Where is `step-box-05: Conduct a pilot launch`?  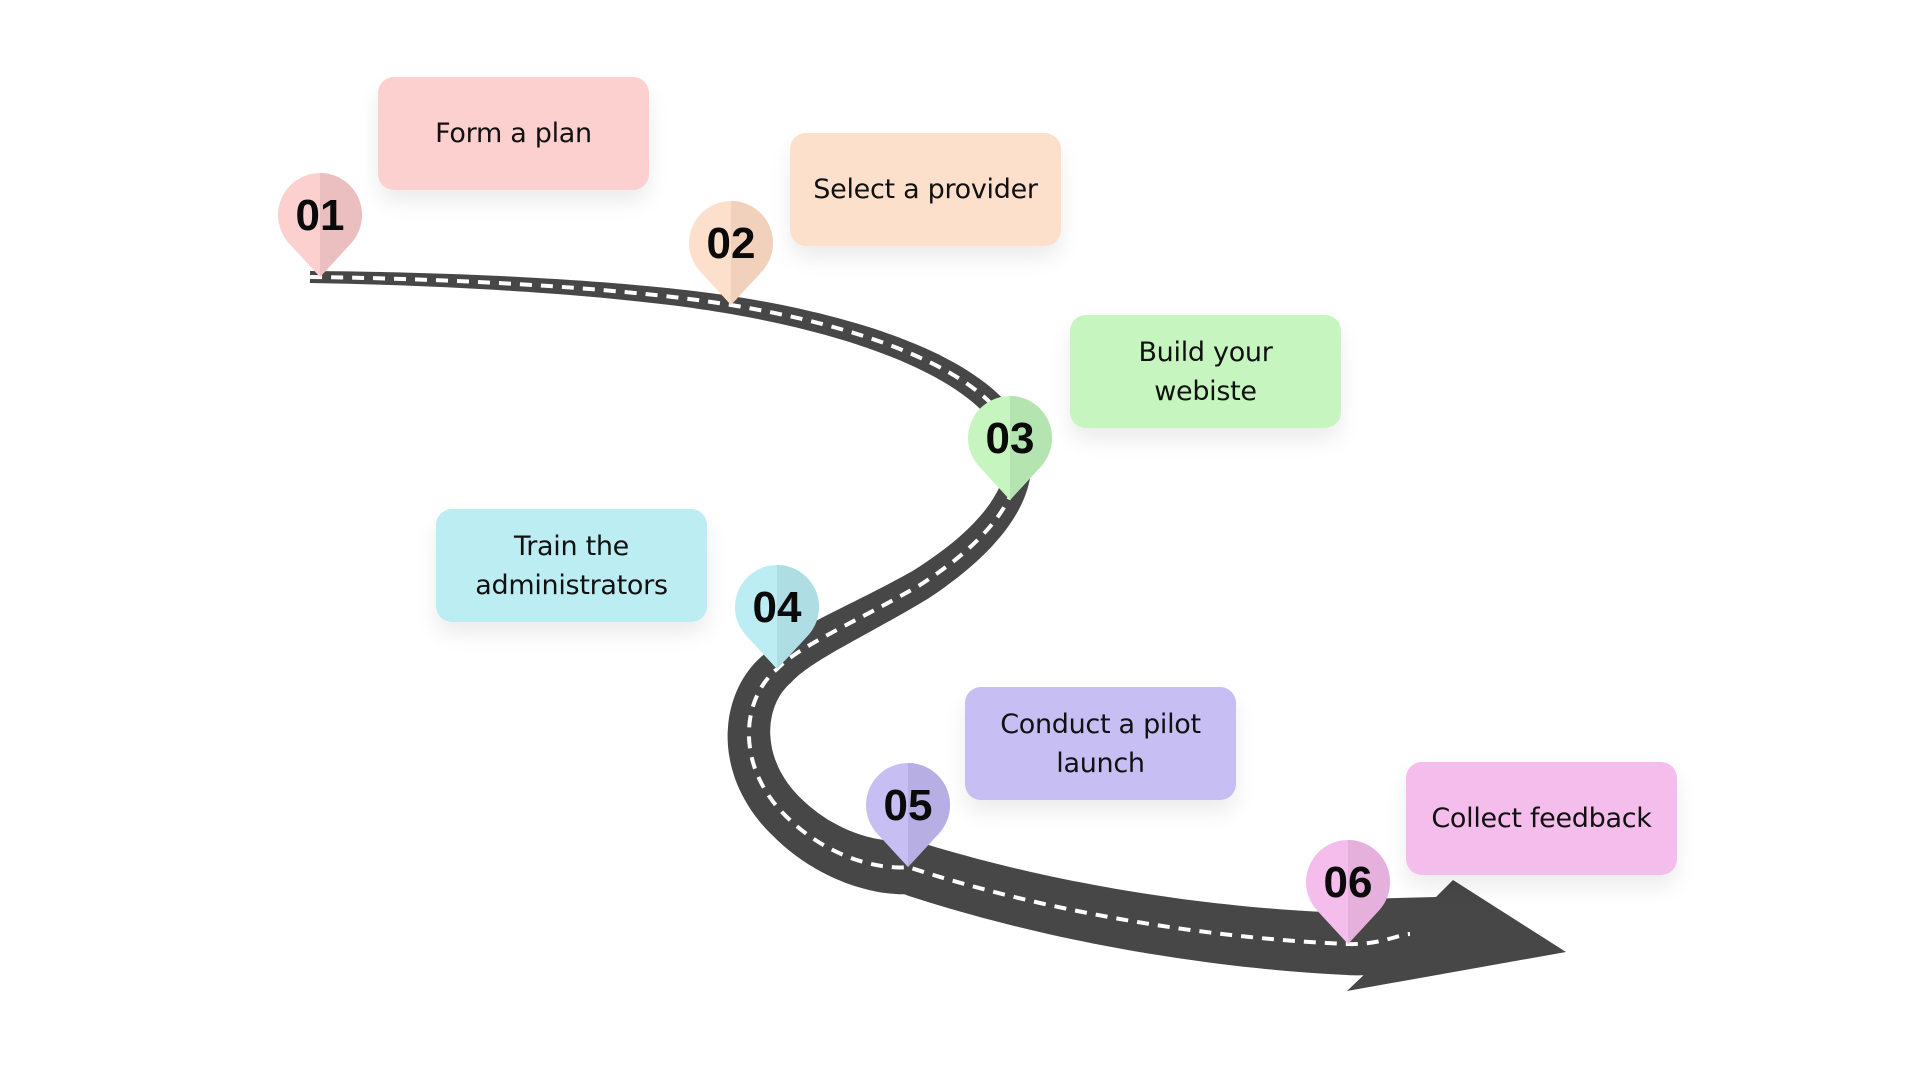 step-box-05: Conduct a pilot launch is located at coordinates (1100, 743).